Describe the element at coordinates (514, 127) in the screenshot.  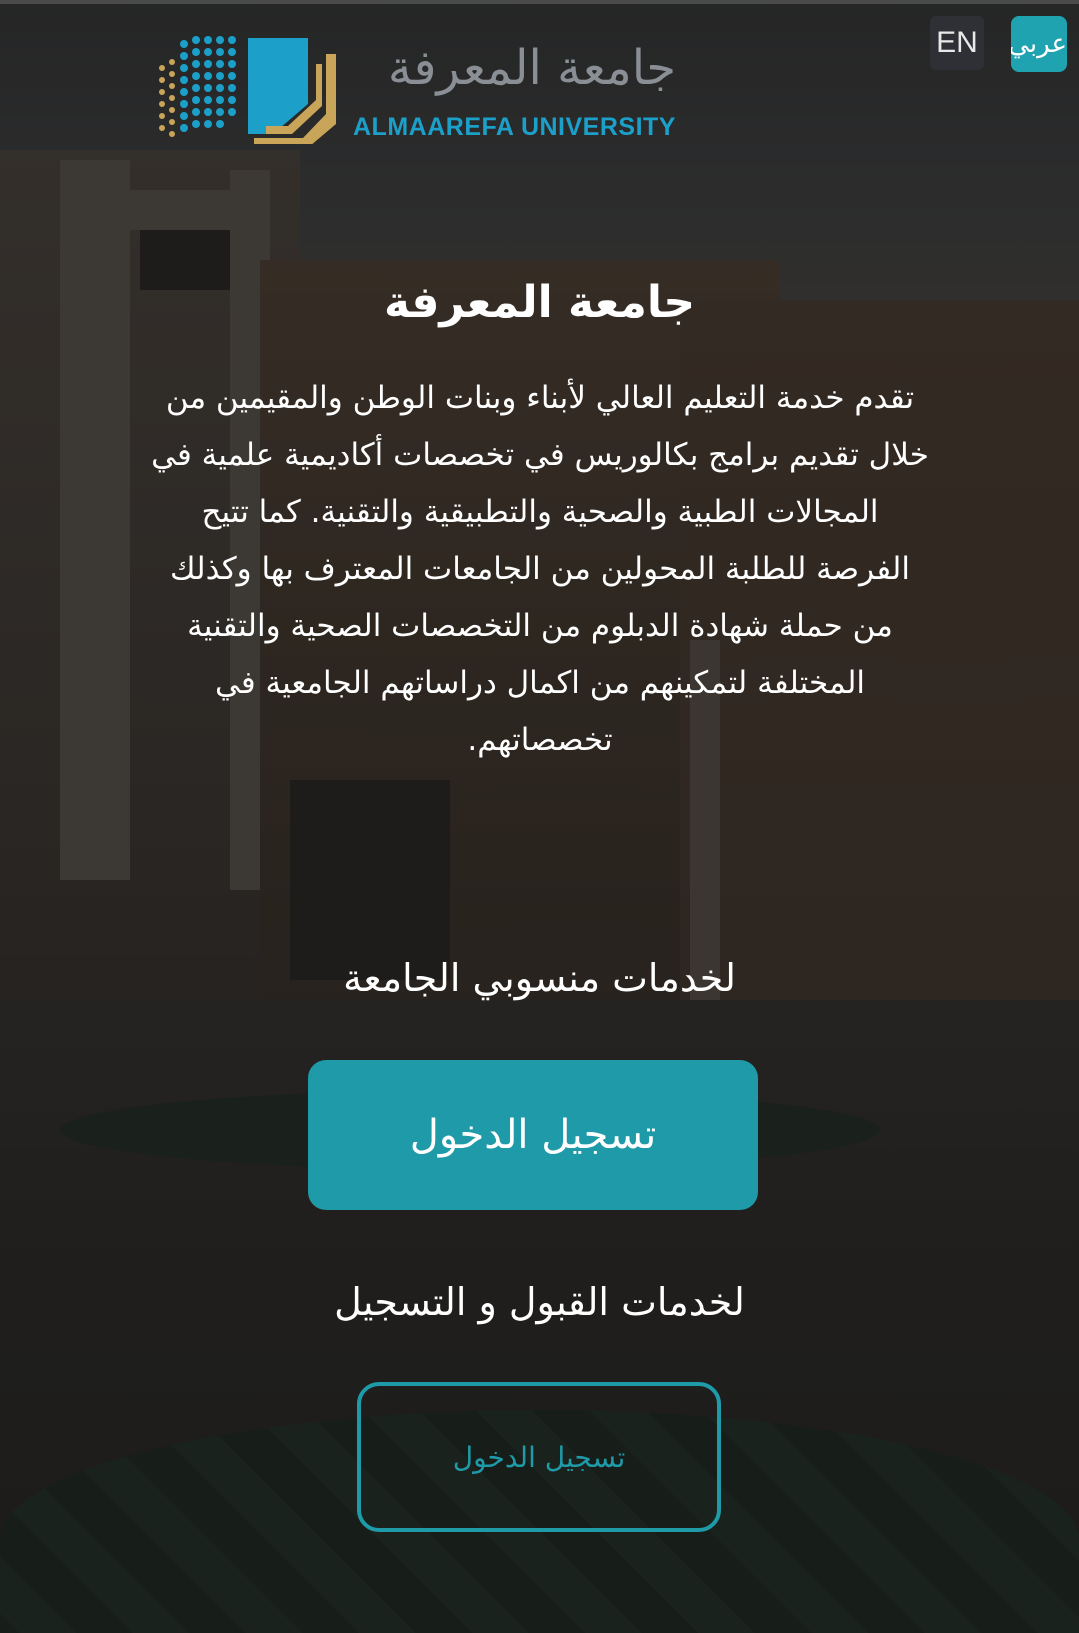
I see `logo-english-name: ALMAAREFA UNIVERSITY` at that location.